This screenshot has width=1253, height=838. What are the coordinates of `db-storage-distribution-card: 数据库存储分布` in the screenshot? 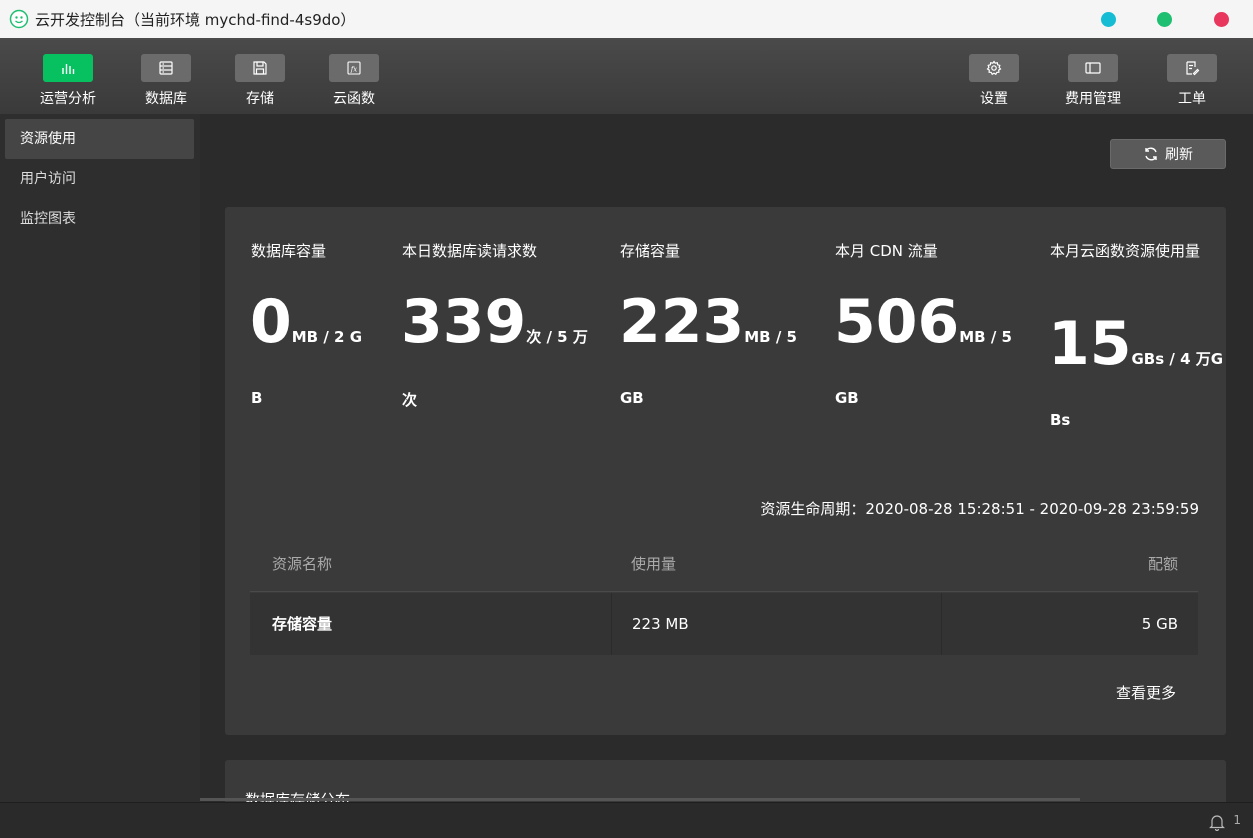 It's located at (725, 781).